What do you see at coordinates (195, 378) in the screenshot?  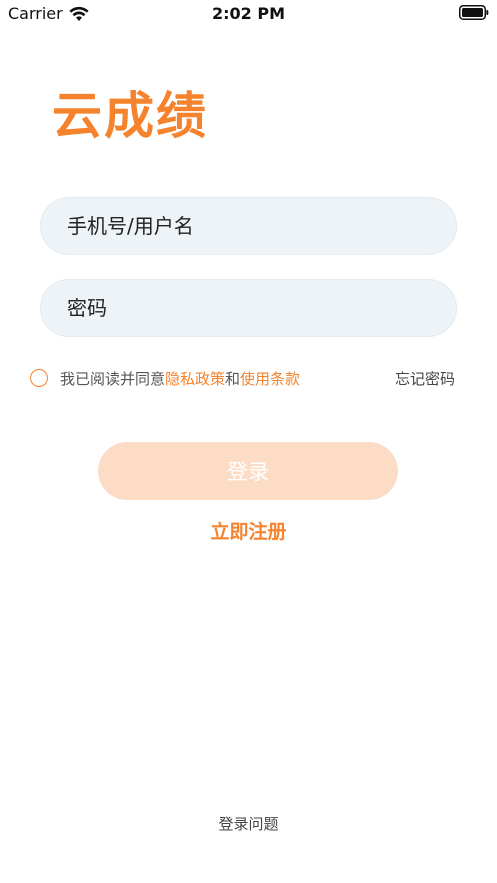 I see `privacy-policy-link: 隐私政策` at bounding box center [195, 378].